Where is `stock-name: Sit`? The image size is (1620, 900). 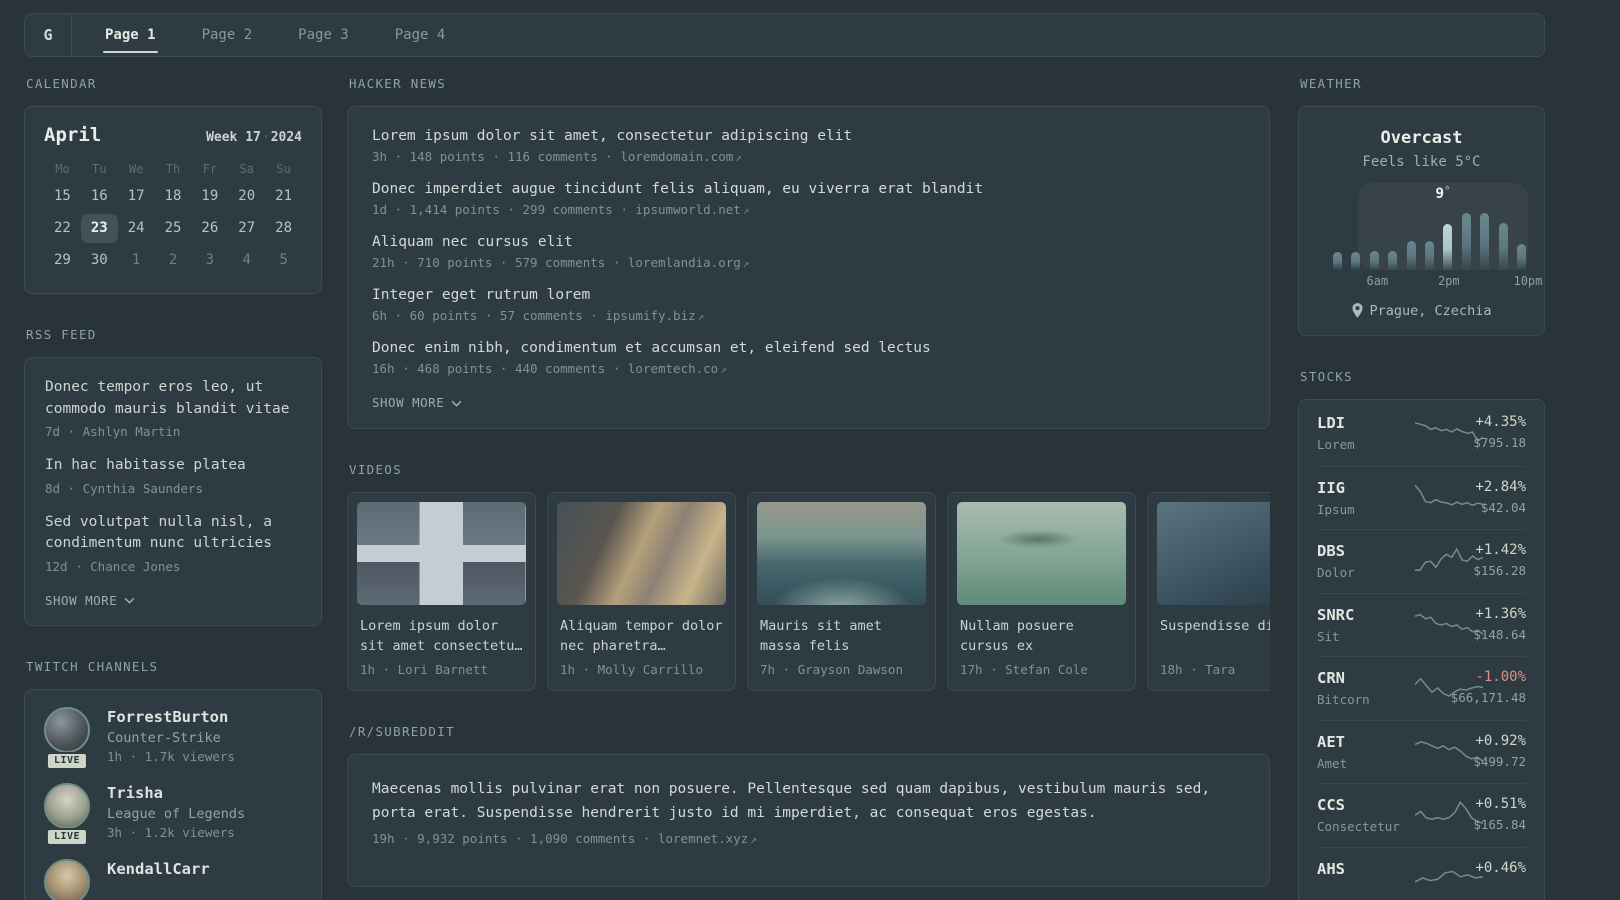
stock-name: Sit is located at coordinates (1328, 636).